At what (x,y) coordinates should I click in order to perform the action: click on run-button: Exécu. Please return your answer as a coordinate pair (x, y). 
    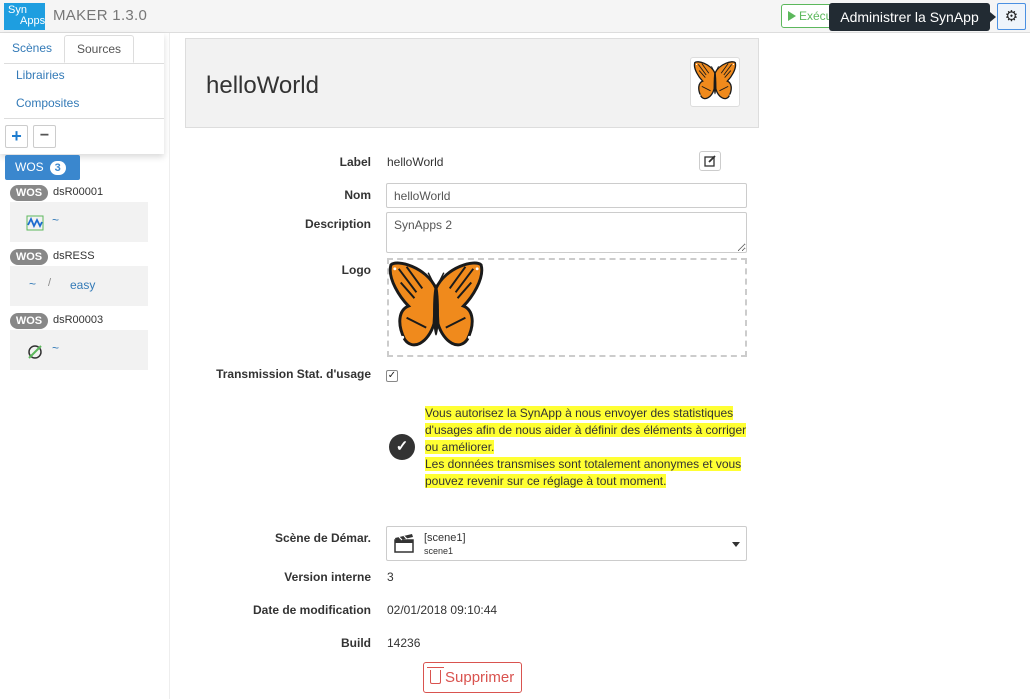
    Looking at the image, I should click on (807, 16).